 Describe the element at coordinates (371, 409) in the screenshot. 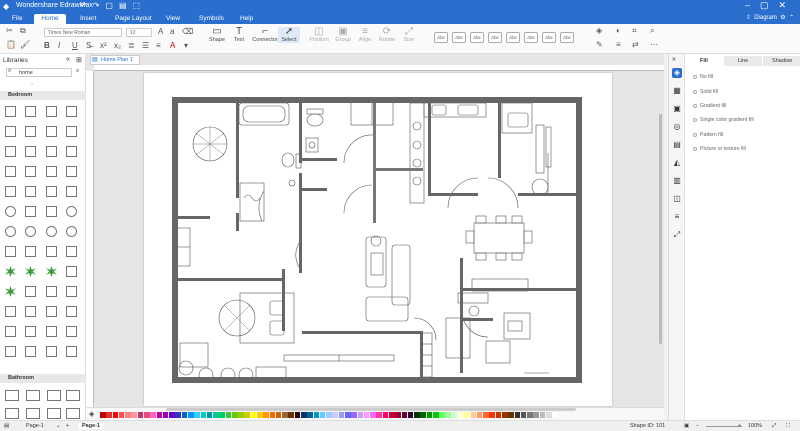

I see `horizontal-scrollbar` at that location.